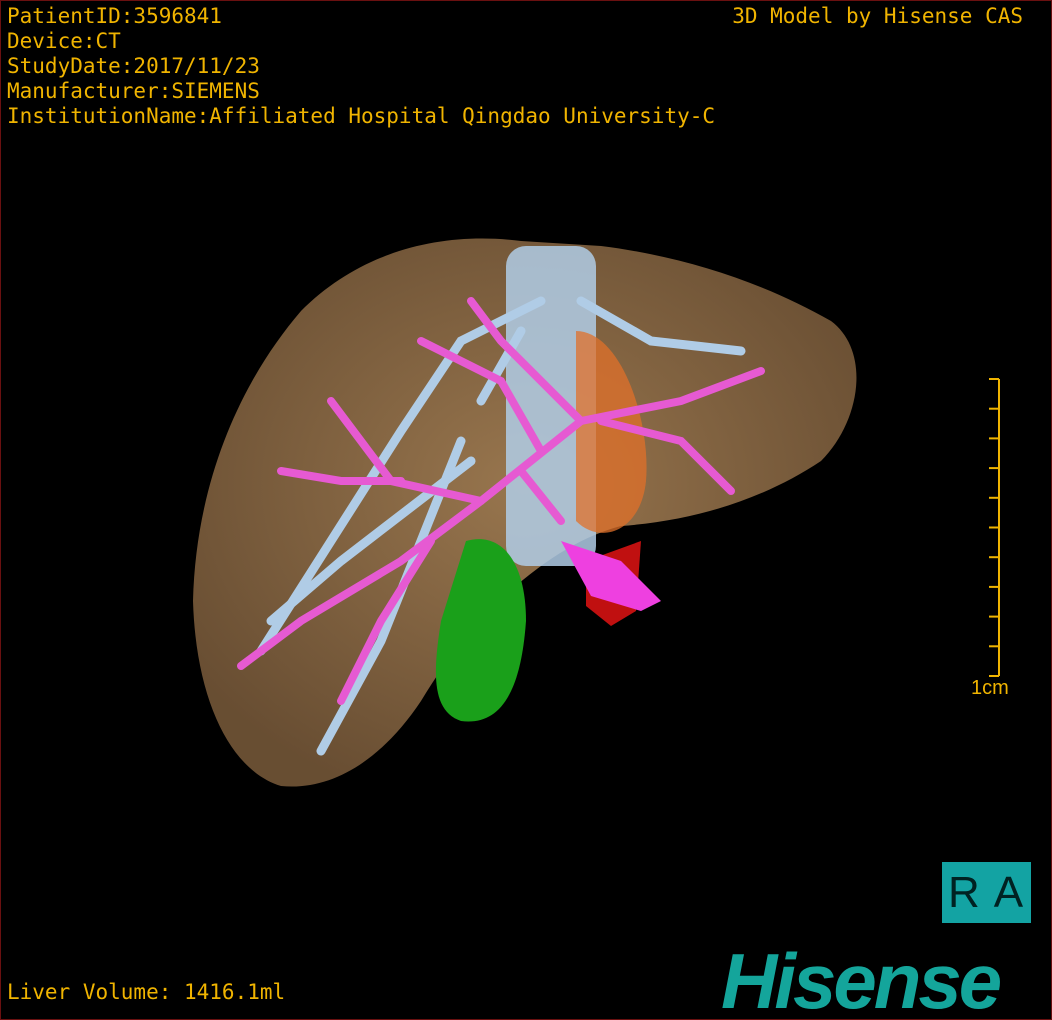  I want to click on study-date: StudyDate:2017/11/23, so click(133, 66).